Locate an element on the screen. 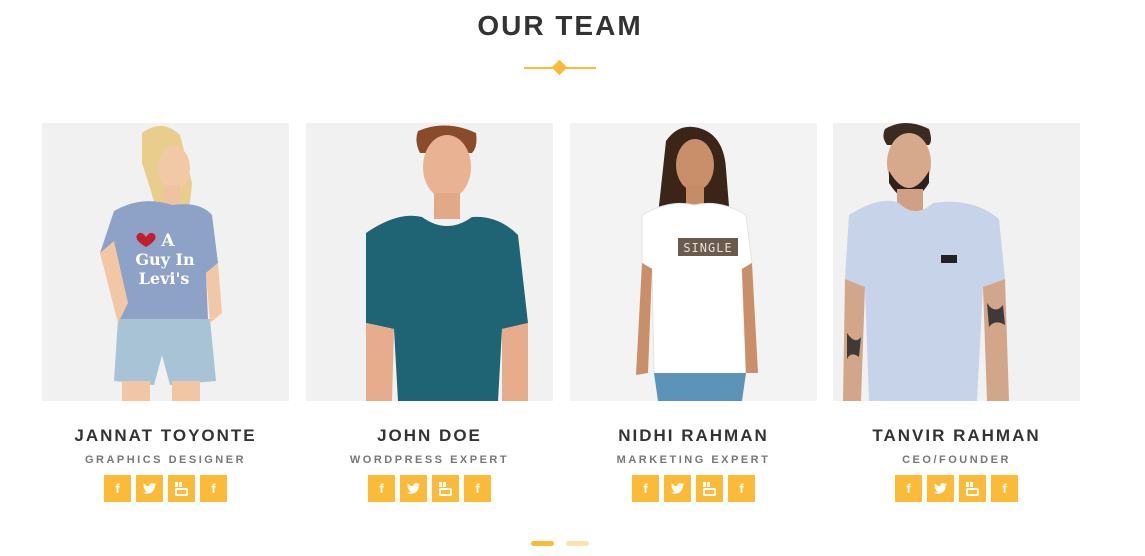 This screenshot has height=556, width=1145. team-card: TANVIR RAHMAN CEO/FOUNDER f f is located at coordinates (956, 312).